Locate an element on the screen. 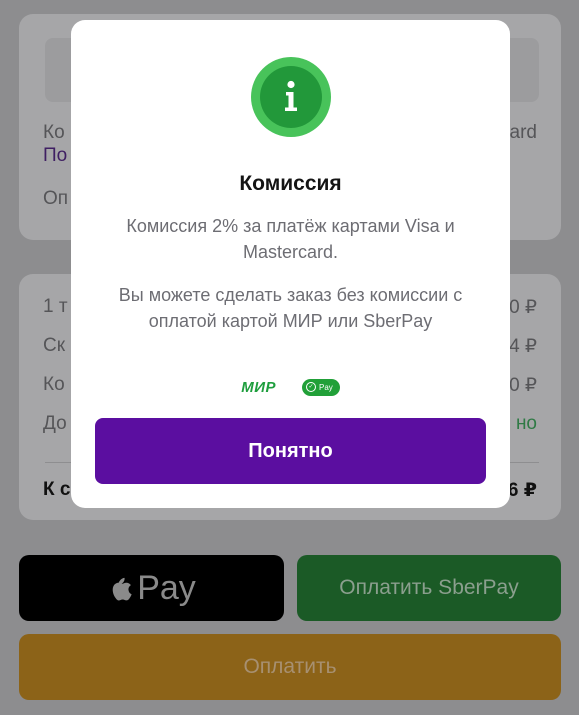  summary-row-value: но is located at coordinates (526, 423).